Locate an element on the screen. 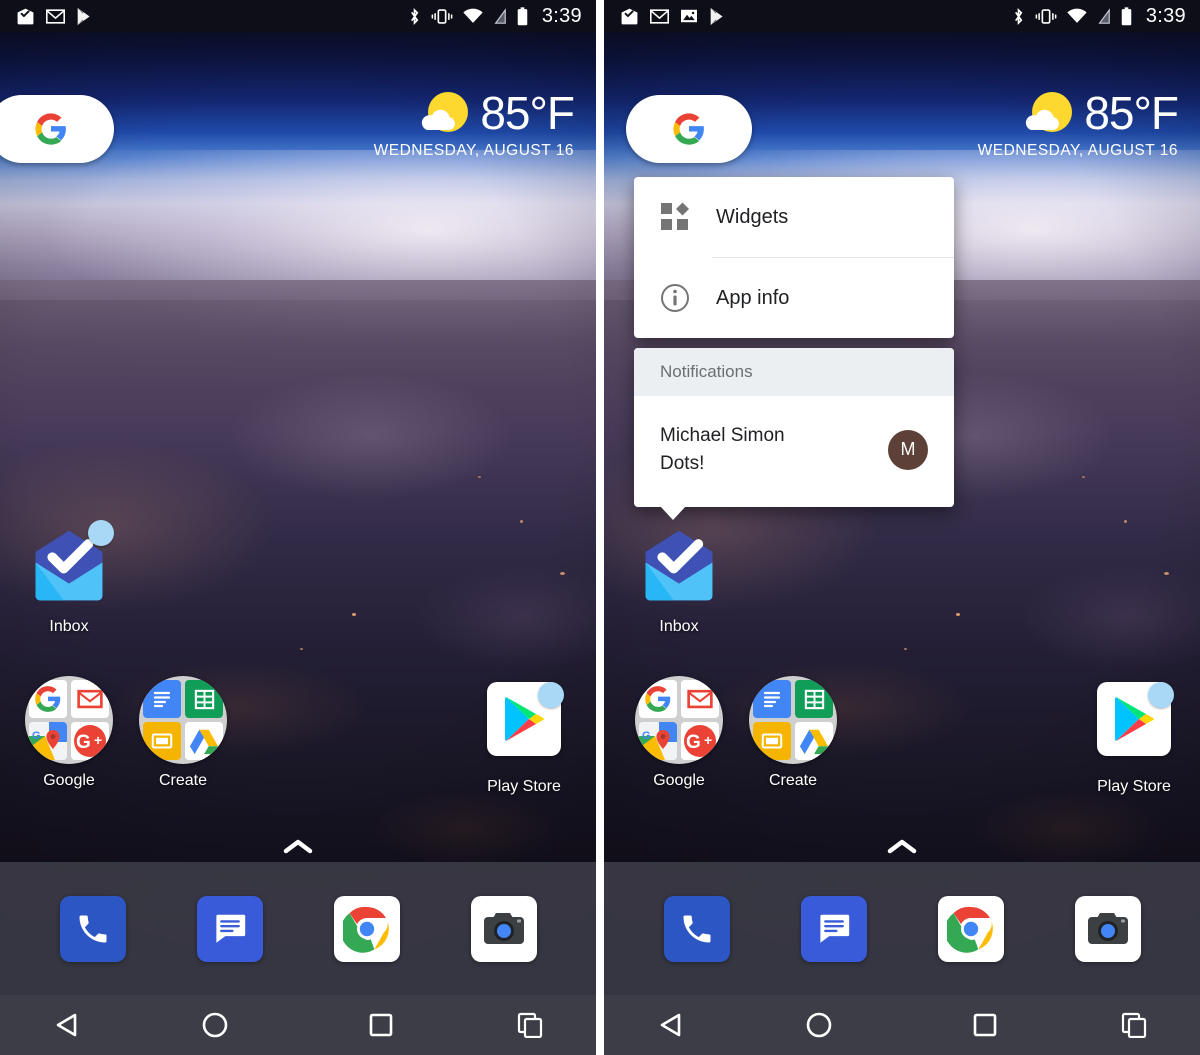 This screenshot has height=1055, width=1200. menu-item-label: Widgets is located at coordinates (752, 216).